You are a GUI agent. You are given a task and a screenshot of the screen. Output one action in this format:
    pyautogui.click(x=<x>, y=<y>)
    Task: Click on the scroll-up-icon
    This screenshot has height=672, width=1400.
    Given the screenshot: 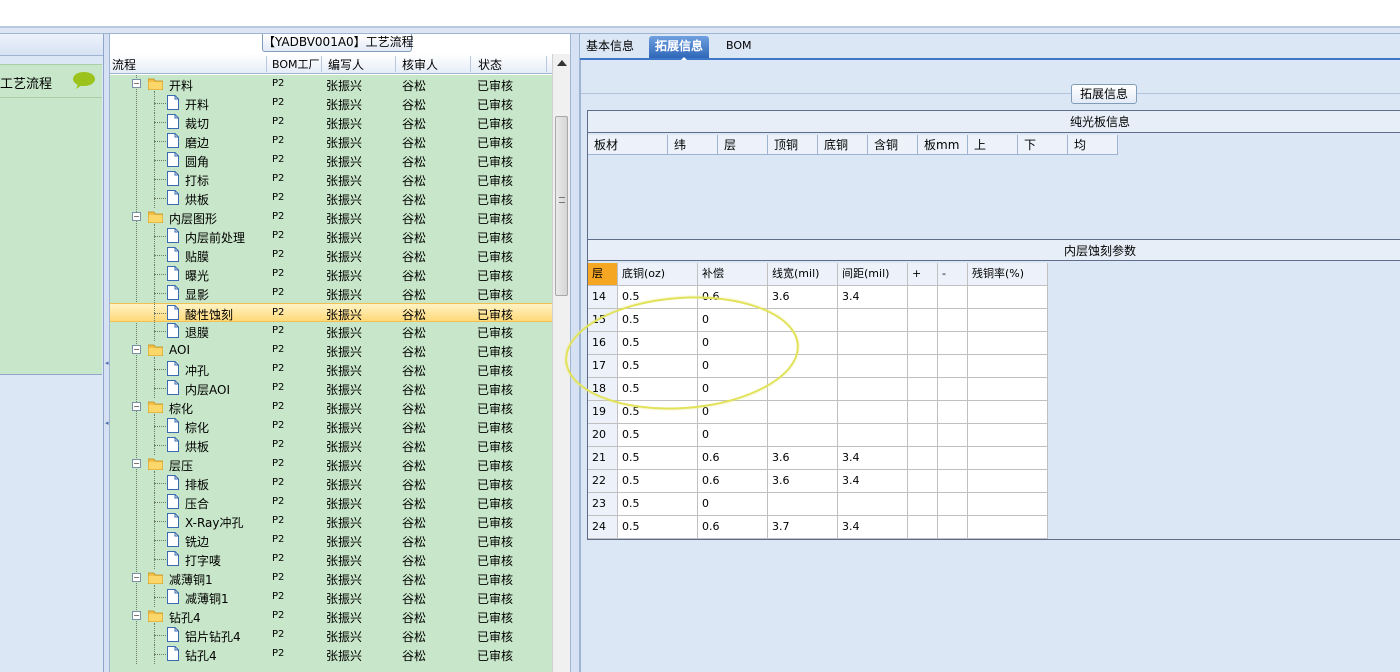 What is the action you would take?
    pyautogui.click(x=562, y=63)
    